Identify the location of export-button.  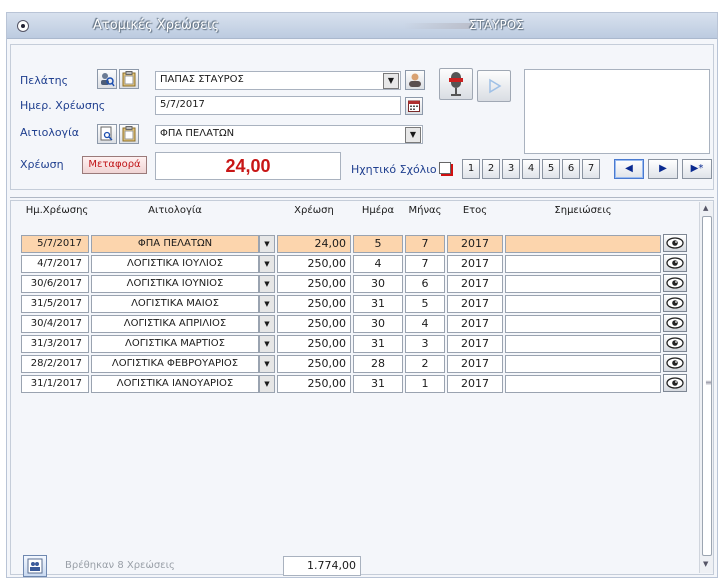
(35, 566).